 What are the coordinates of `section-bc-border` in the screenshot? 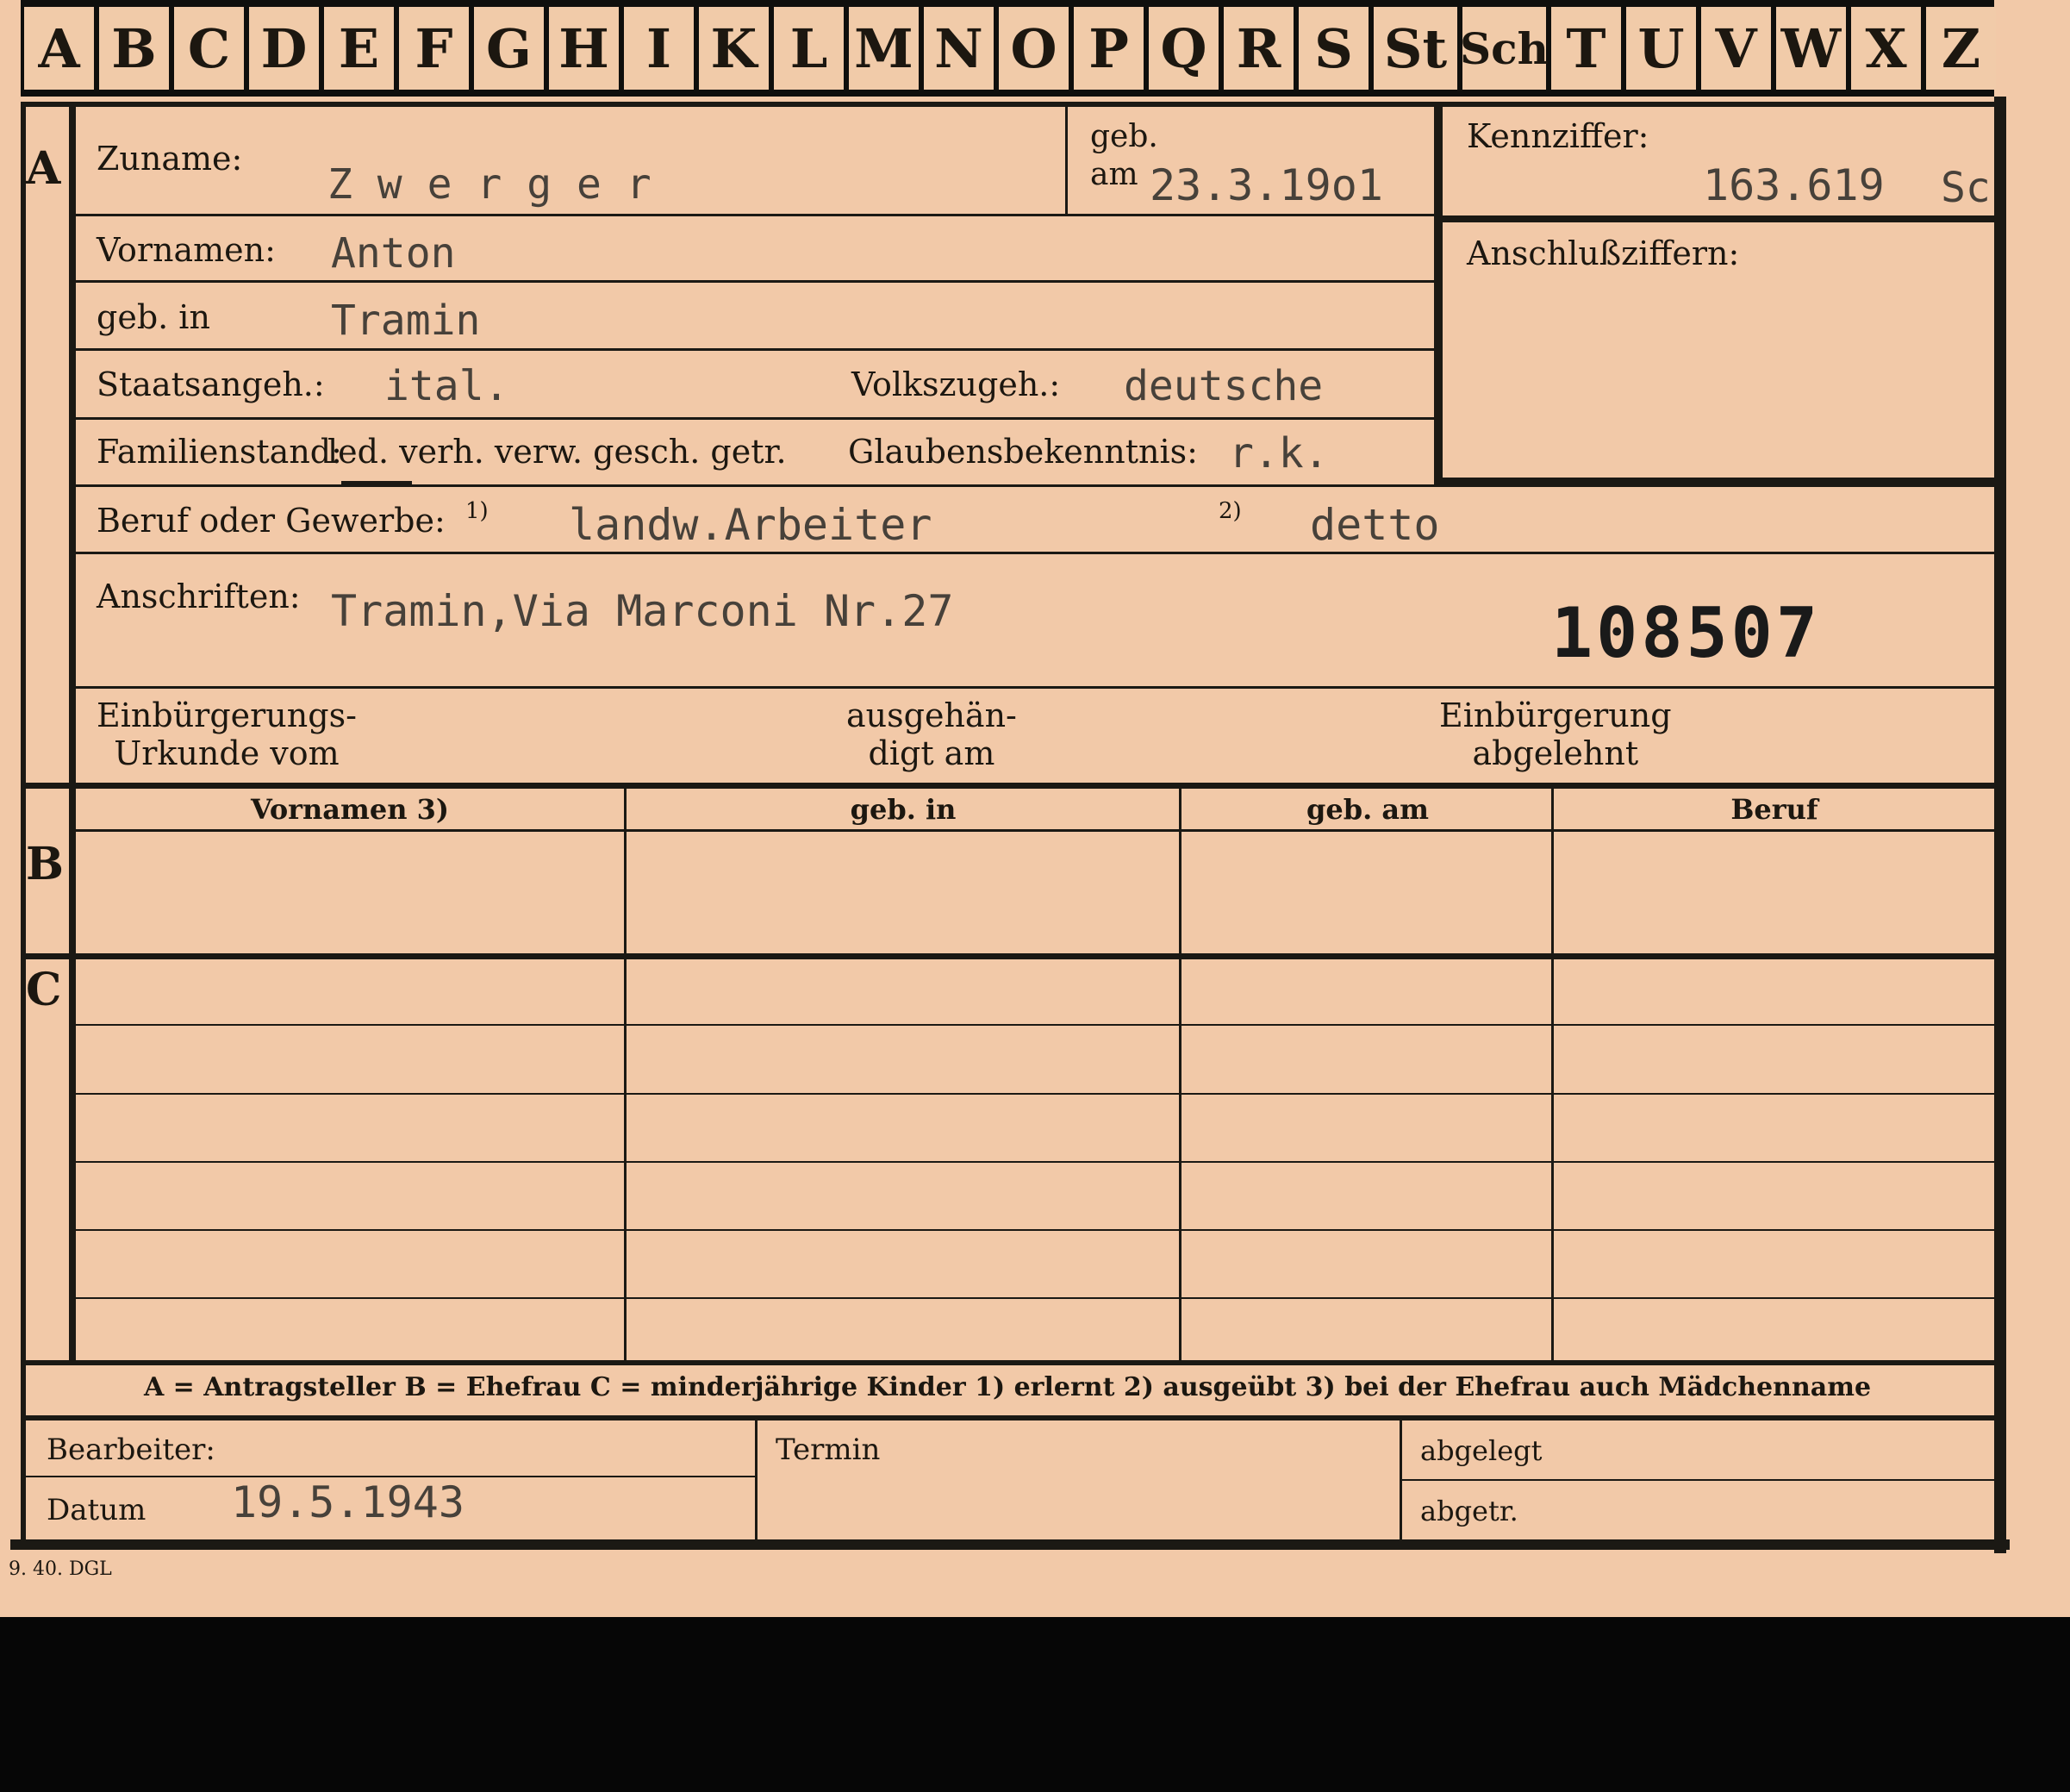 It's located at (72, 1076).